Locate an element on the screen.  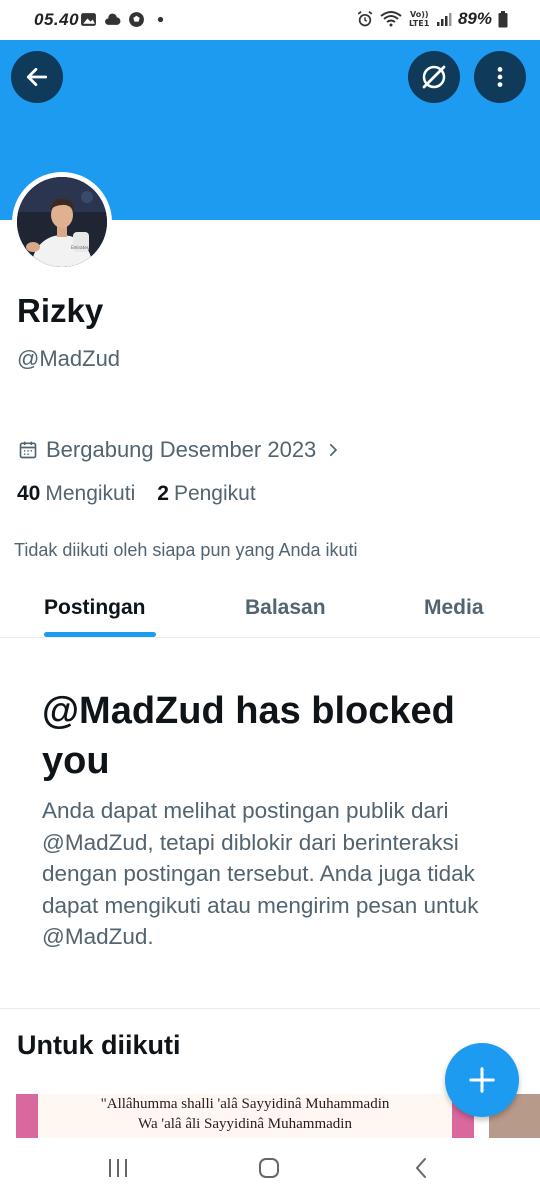
grok-icon is located at coordinates (434, 77).